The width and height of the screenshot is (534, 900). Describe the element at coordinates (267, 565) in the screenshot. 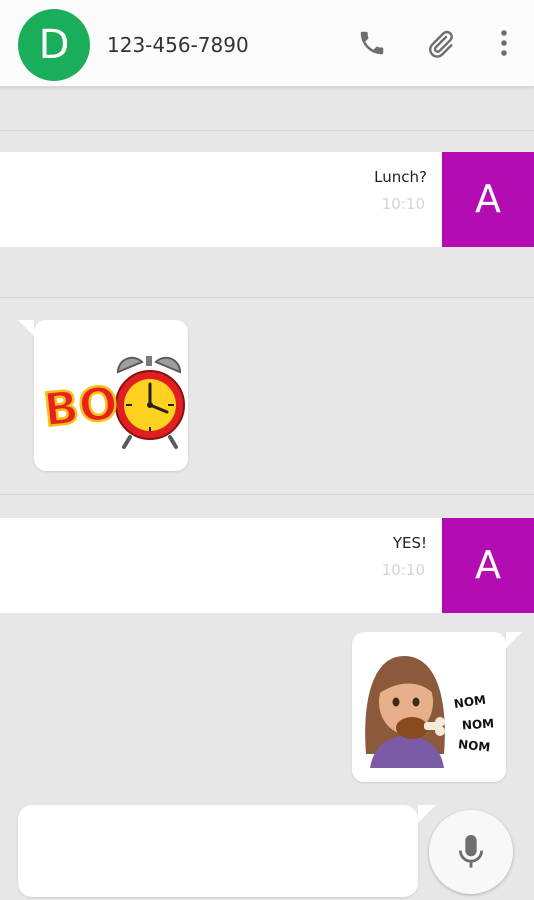

I see `message-row-outgoing: YES! 10:10 A` at that location.